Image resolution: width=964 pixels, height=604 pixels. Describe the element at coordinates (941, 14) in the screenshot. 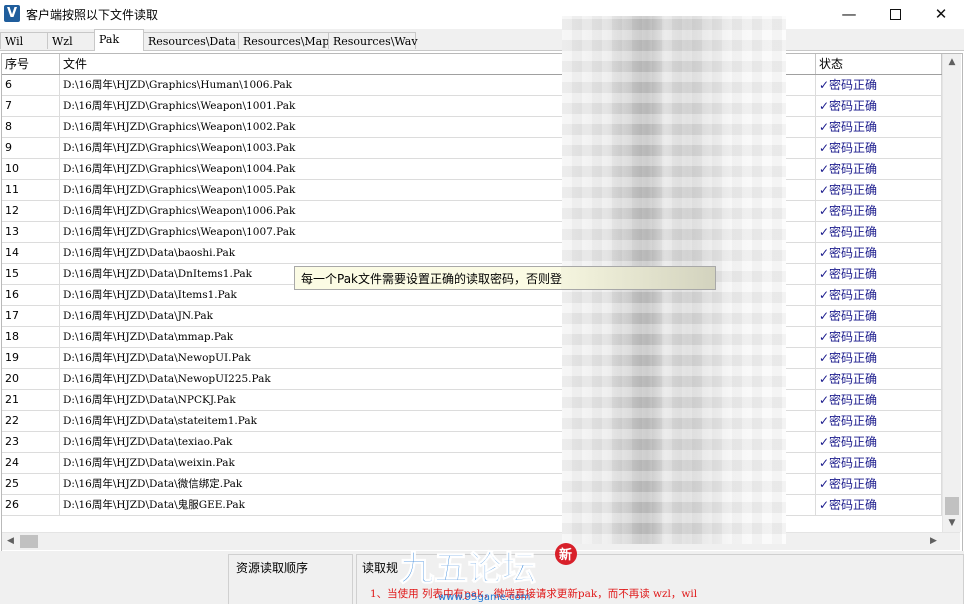

I see `close-button: ✕` at that location.